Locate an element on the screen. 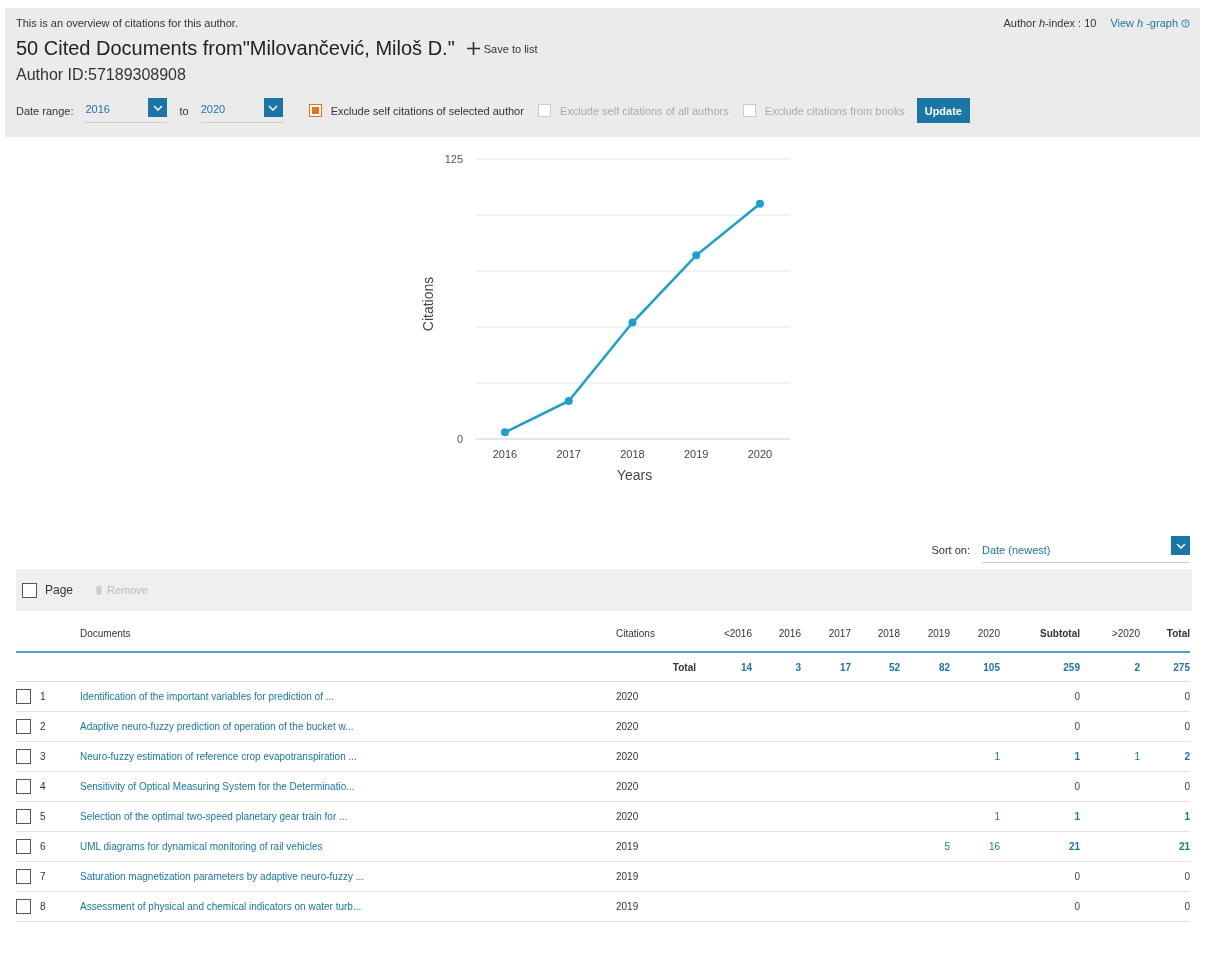 This screenshot has width=1208, height=954. column-header: >2020 is located at coordinates (1125, 633).